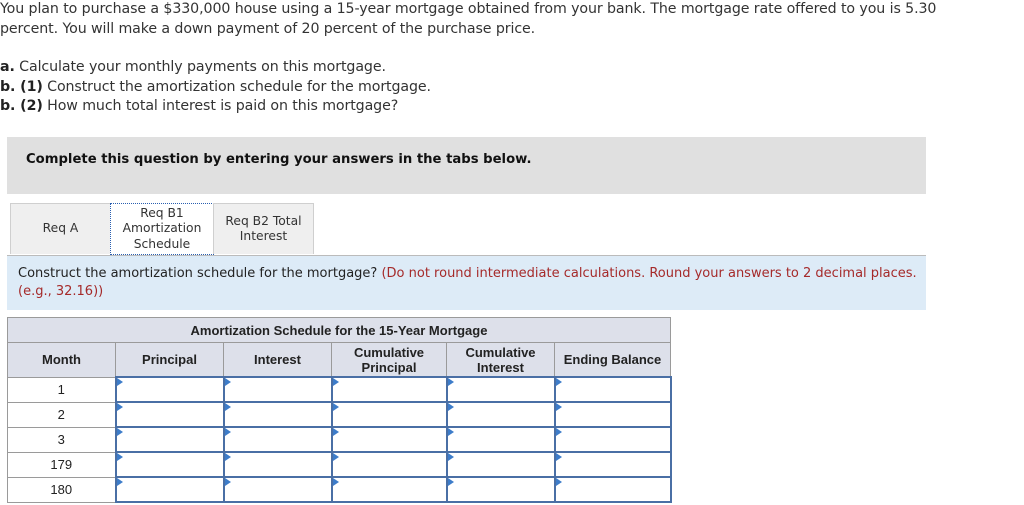 This screenshot has width=1024, height=505. I want to click on table-row: 1, so click(339, 389).